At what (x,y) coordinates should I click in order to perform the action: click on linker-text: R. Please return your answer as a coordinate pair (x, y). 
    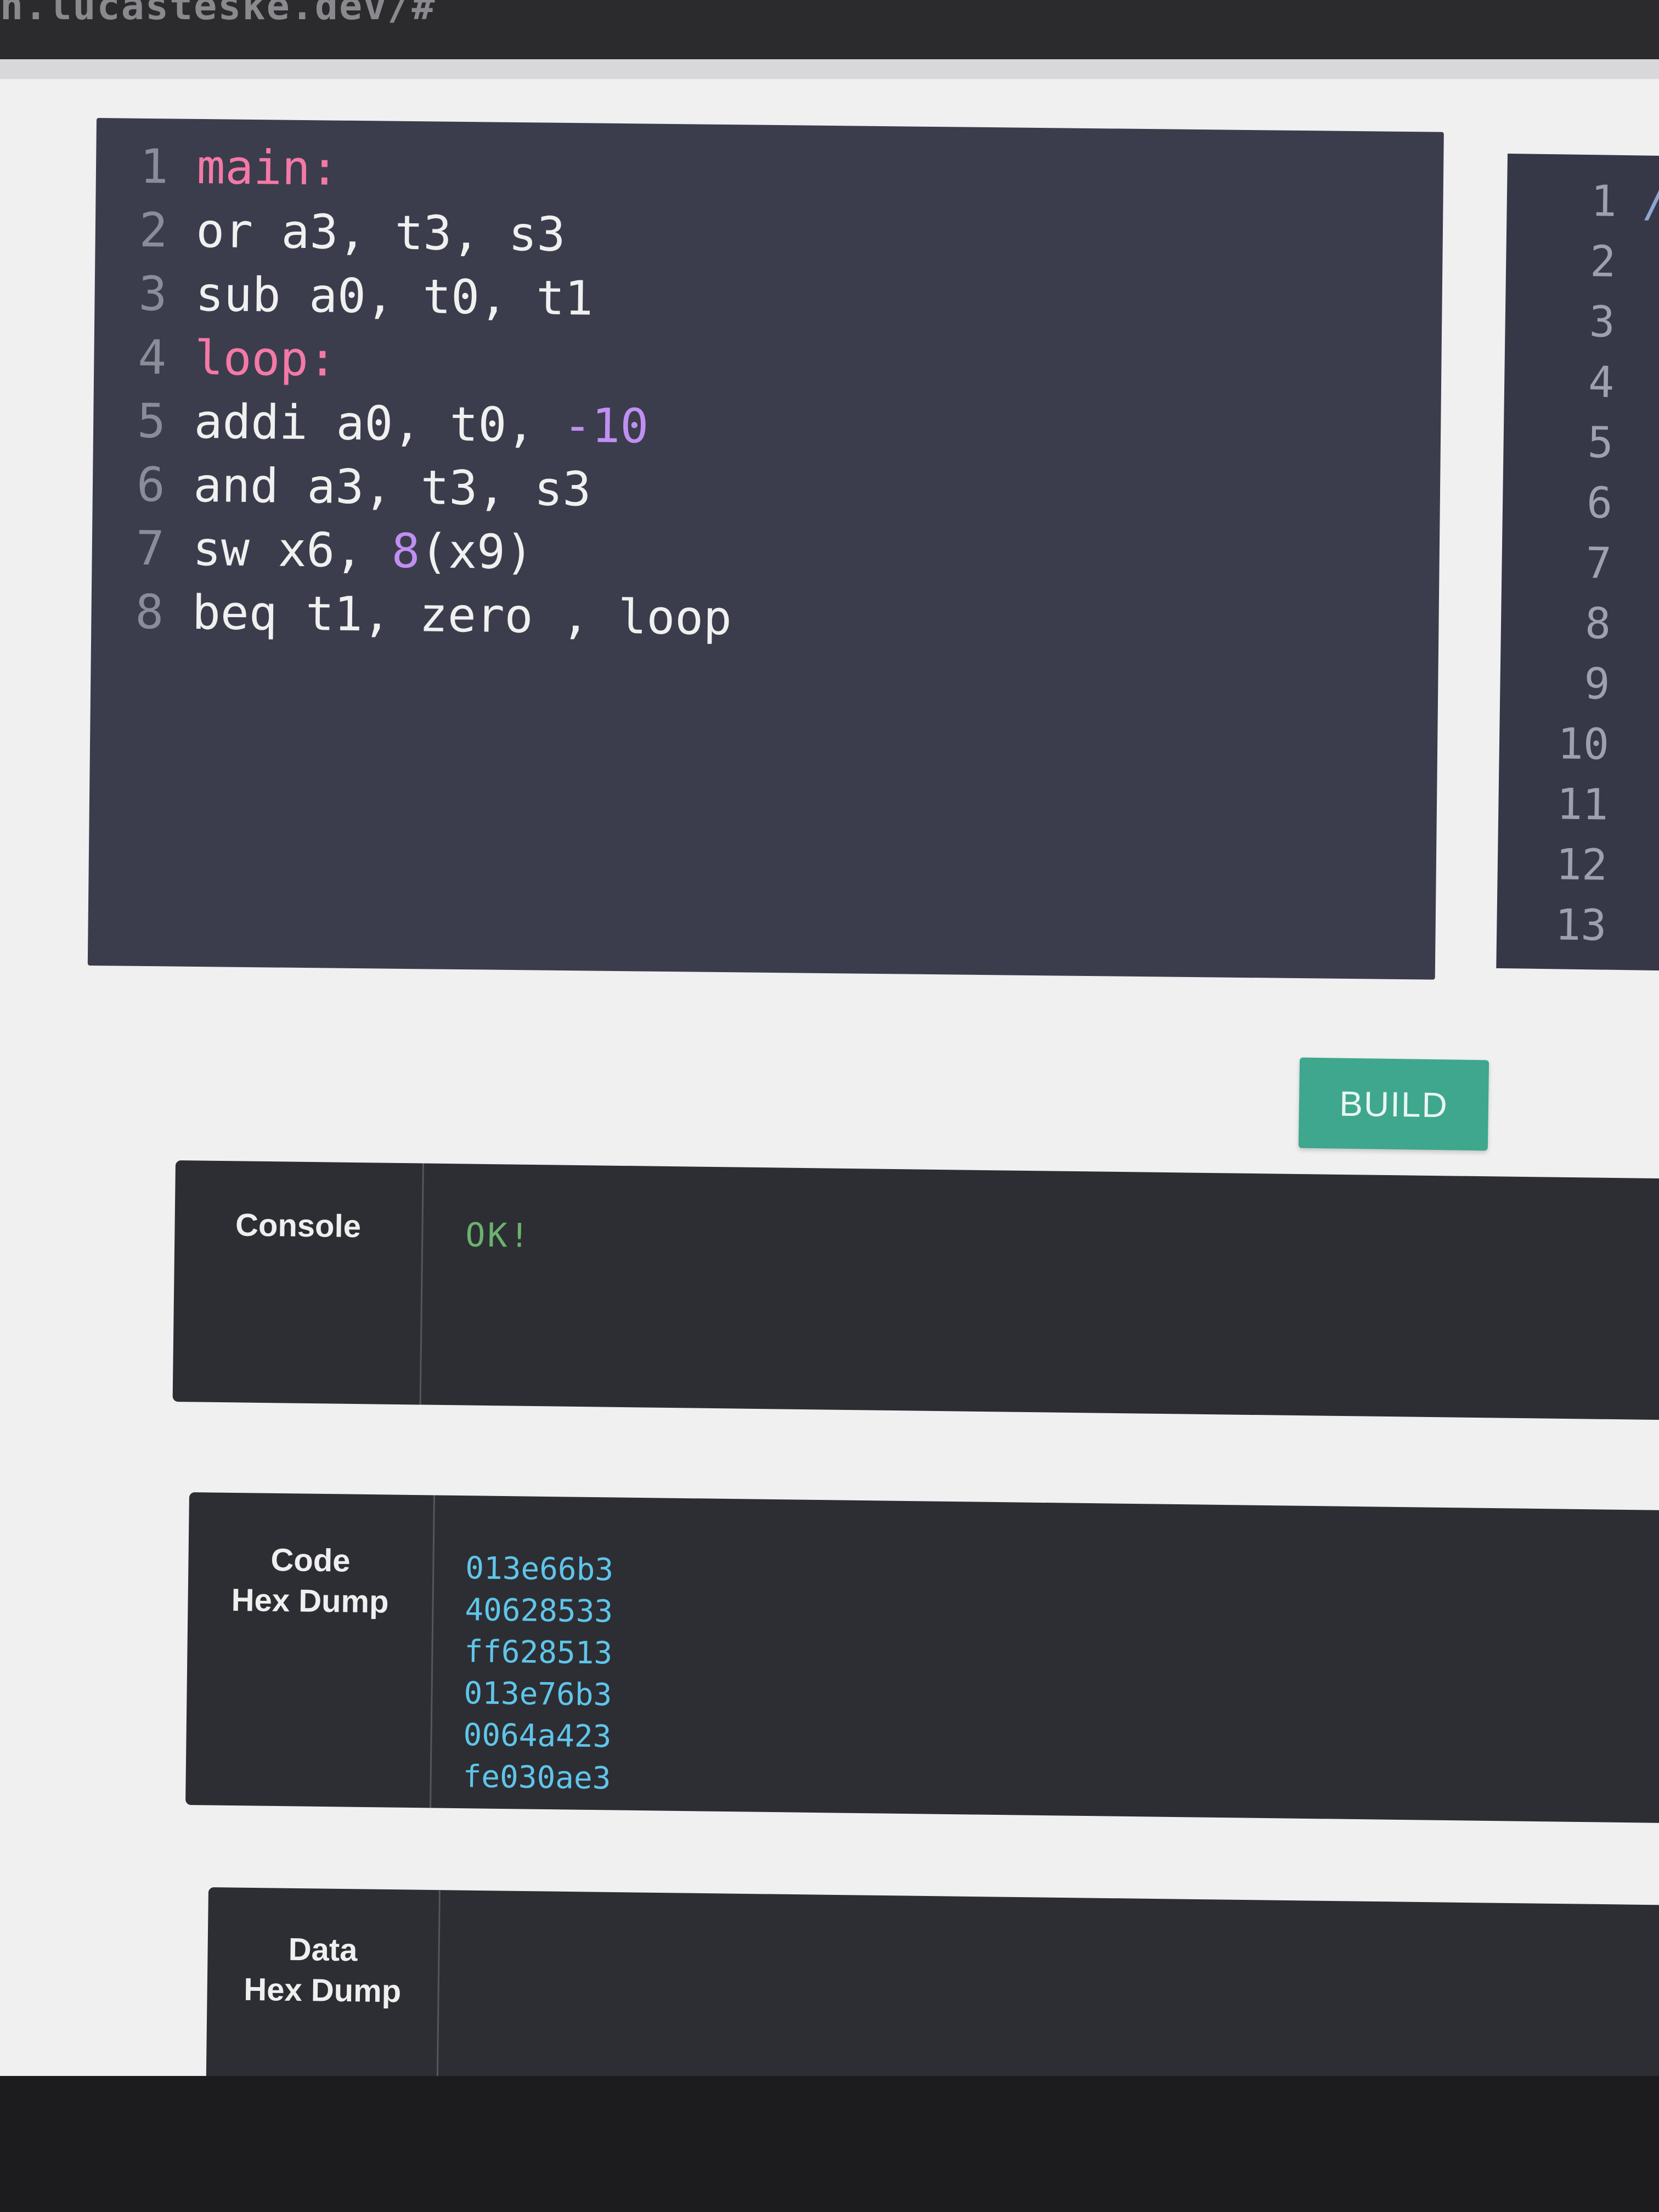
    Looking at the image, I should click on (1634, 625).